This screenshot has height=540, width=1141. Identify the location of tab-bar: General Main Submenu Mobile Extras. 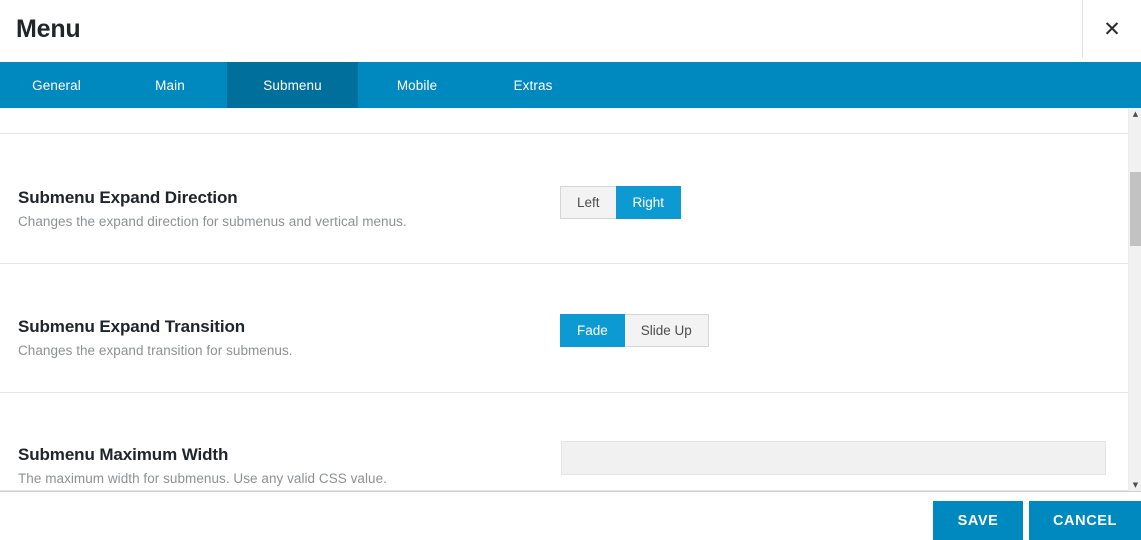
(570, 90).